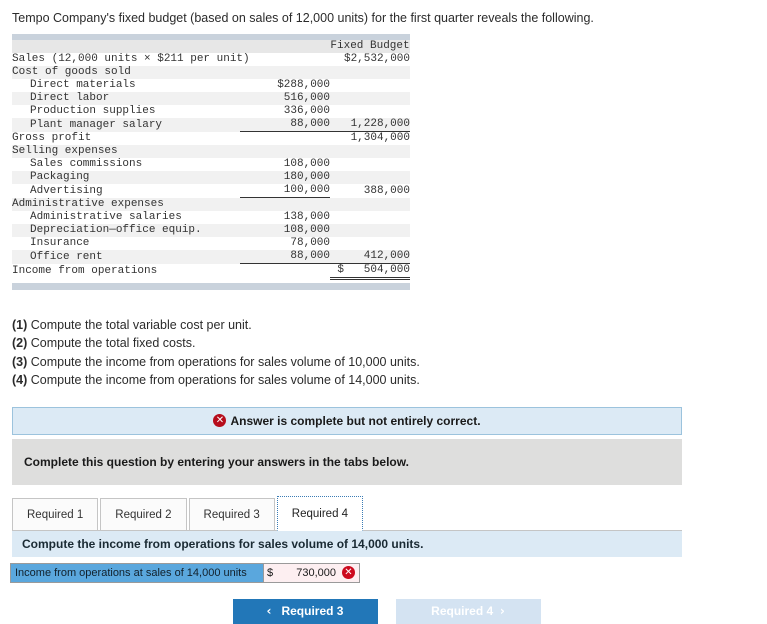 The width and height of the screenshot is (767, 624). I want to click on row-value-mid: 336,000, so click(285, 112).